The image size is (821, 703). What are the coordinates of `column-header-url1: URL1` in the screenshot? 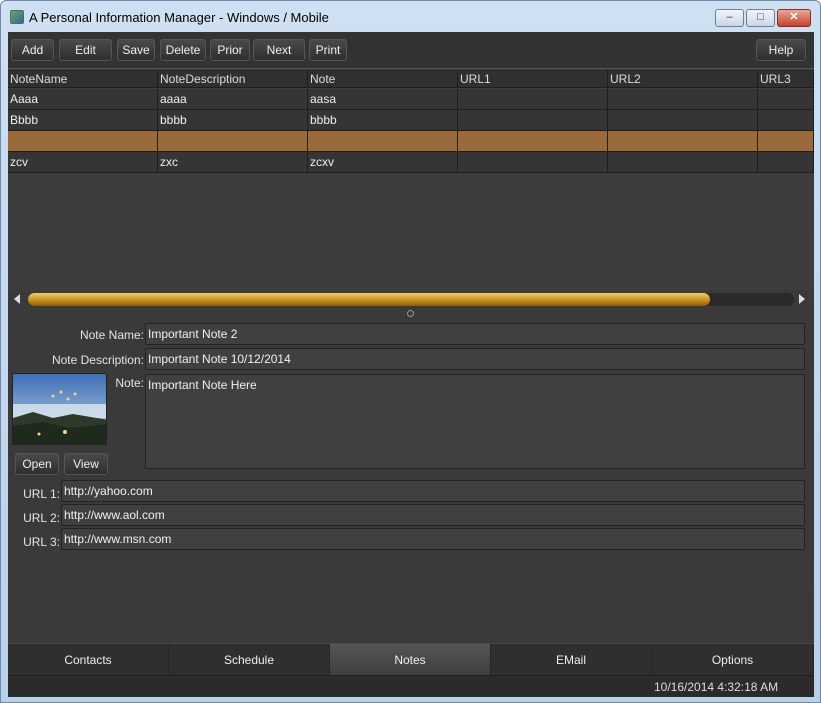 It's located at (533, 79).